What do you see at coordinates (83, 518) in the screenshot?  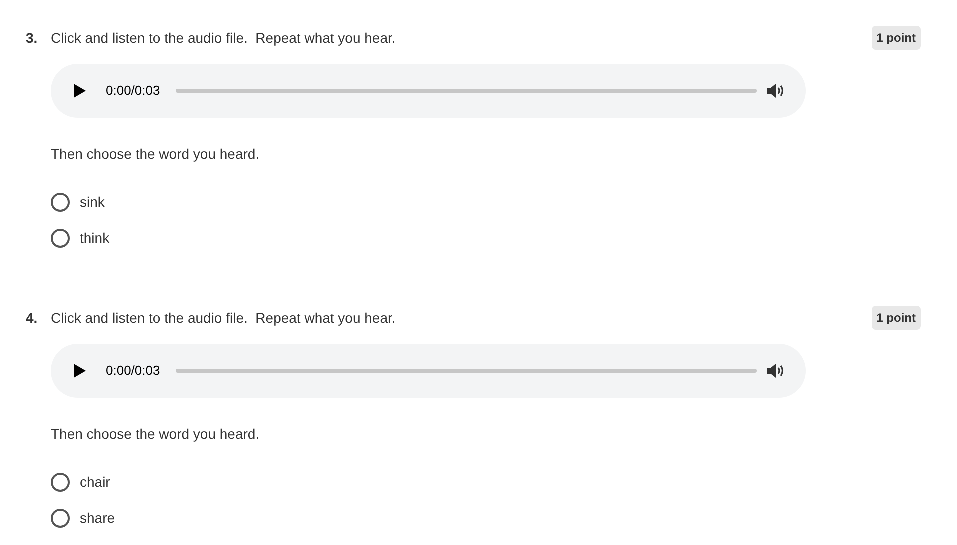 I see `radio-option: share` at bounding box center [83, 518].